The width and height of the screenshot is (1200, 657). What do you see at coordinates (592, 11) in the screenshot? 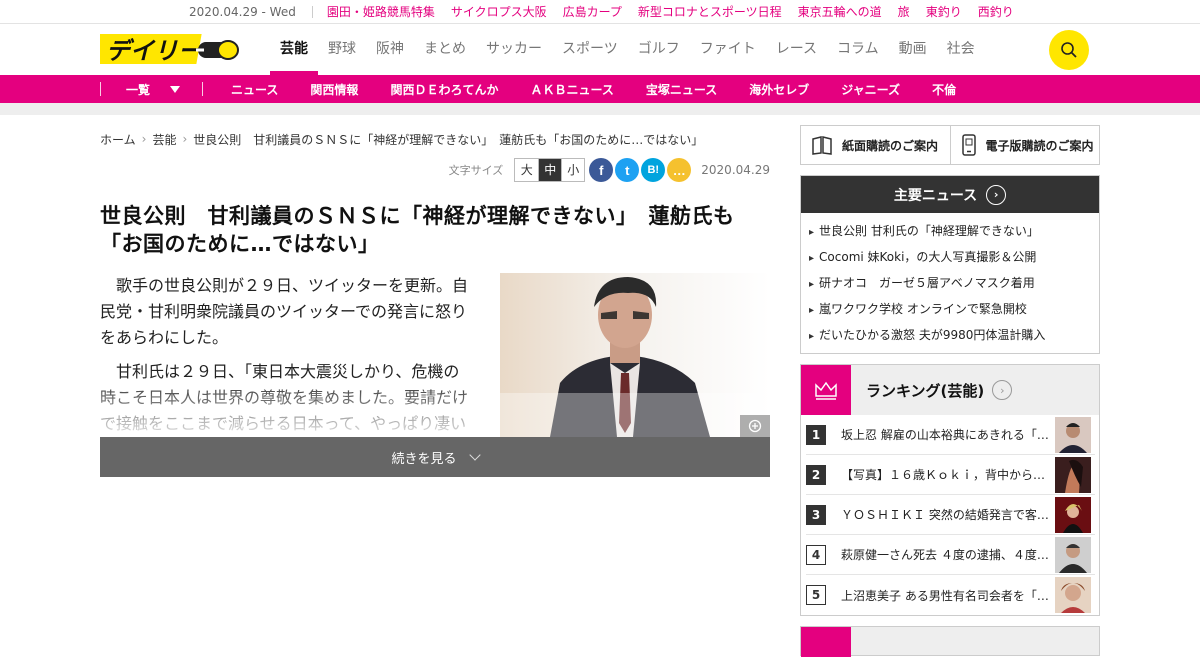
I see `top-link: 広島カープ` at bounding box center [592, 11].